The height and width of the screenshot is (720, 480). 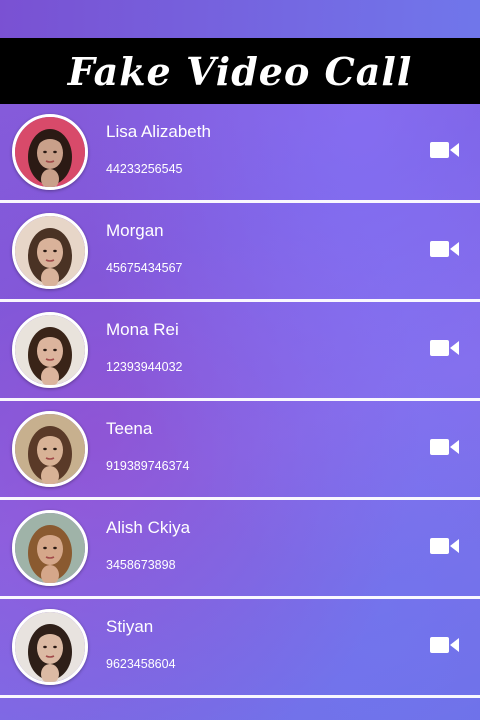 I want to click on contact-name: Stiyan, so click(x=130, y=626).